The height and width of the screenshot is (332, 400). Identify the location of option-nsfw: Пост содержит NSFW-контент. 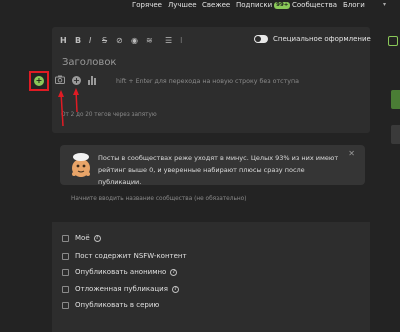
(124, 256).